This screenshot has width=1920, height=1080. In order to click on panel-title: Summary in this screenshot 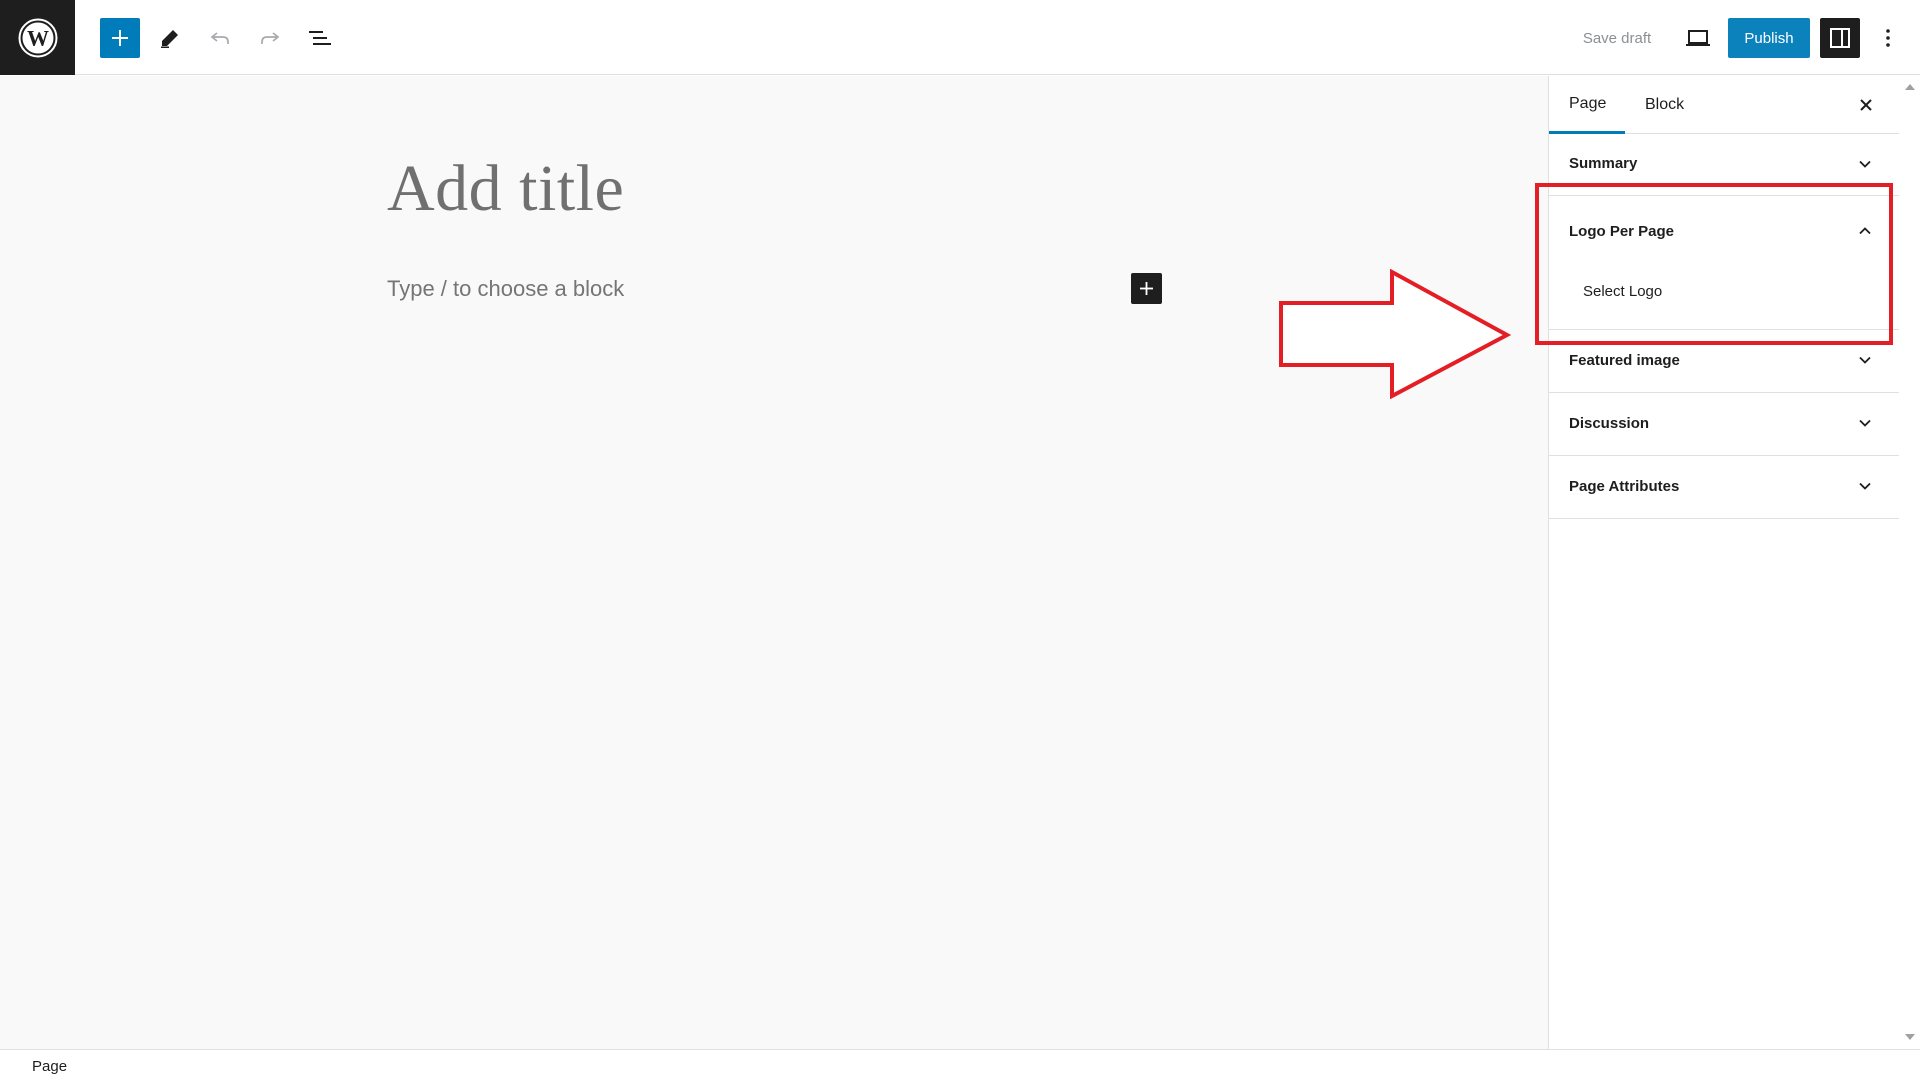, I will do `click(1603, 163)`.